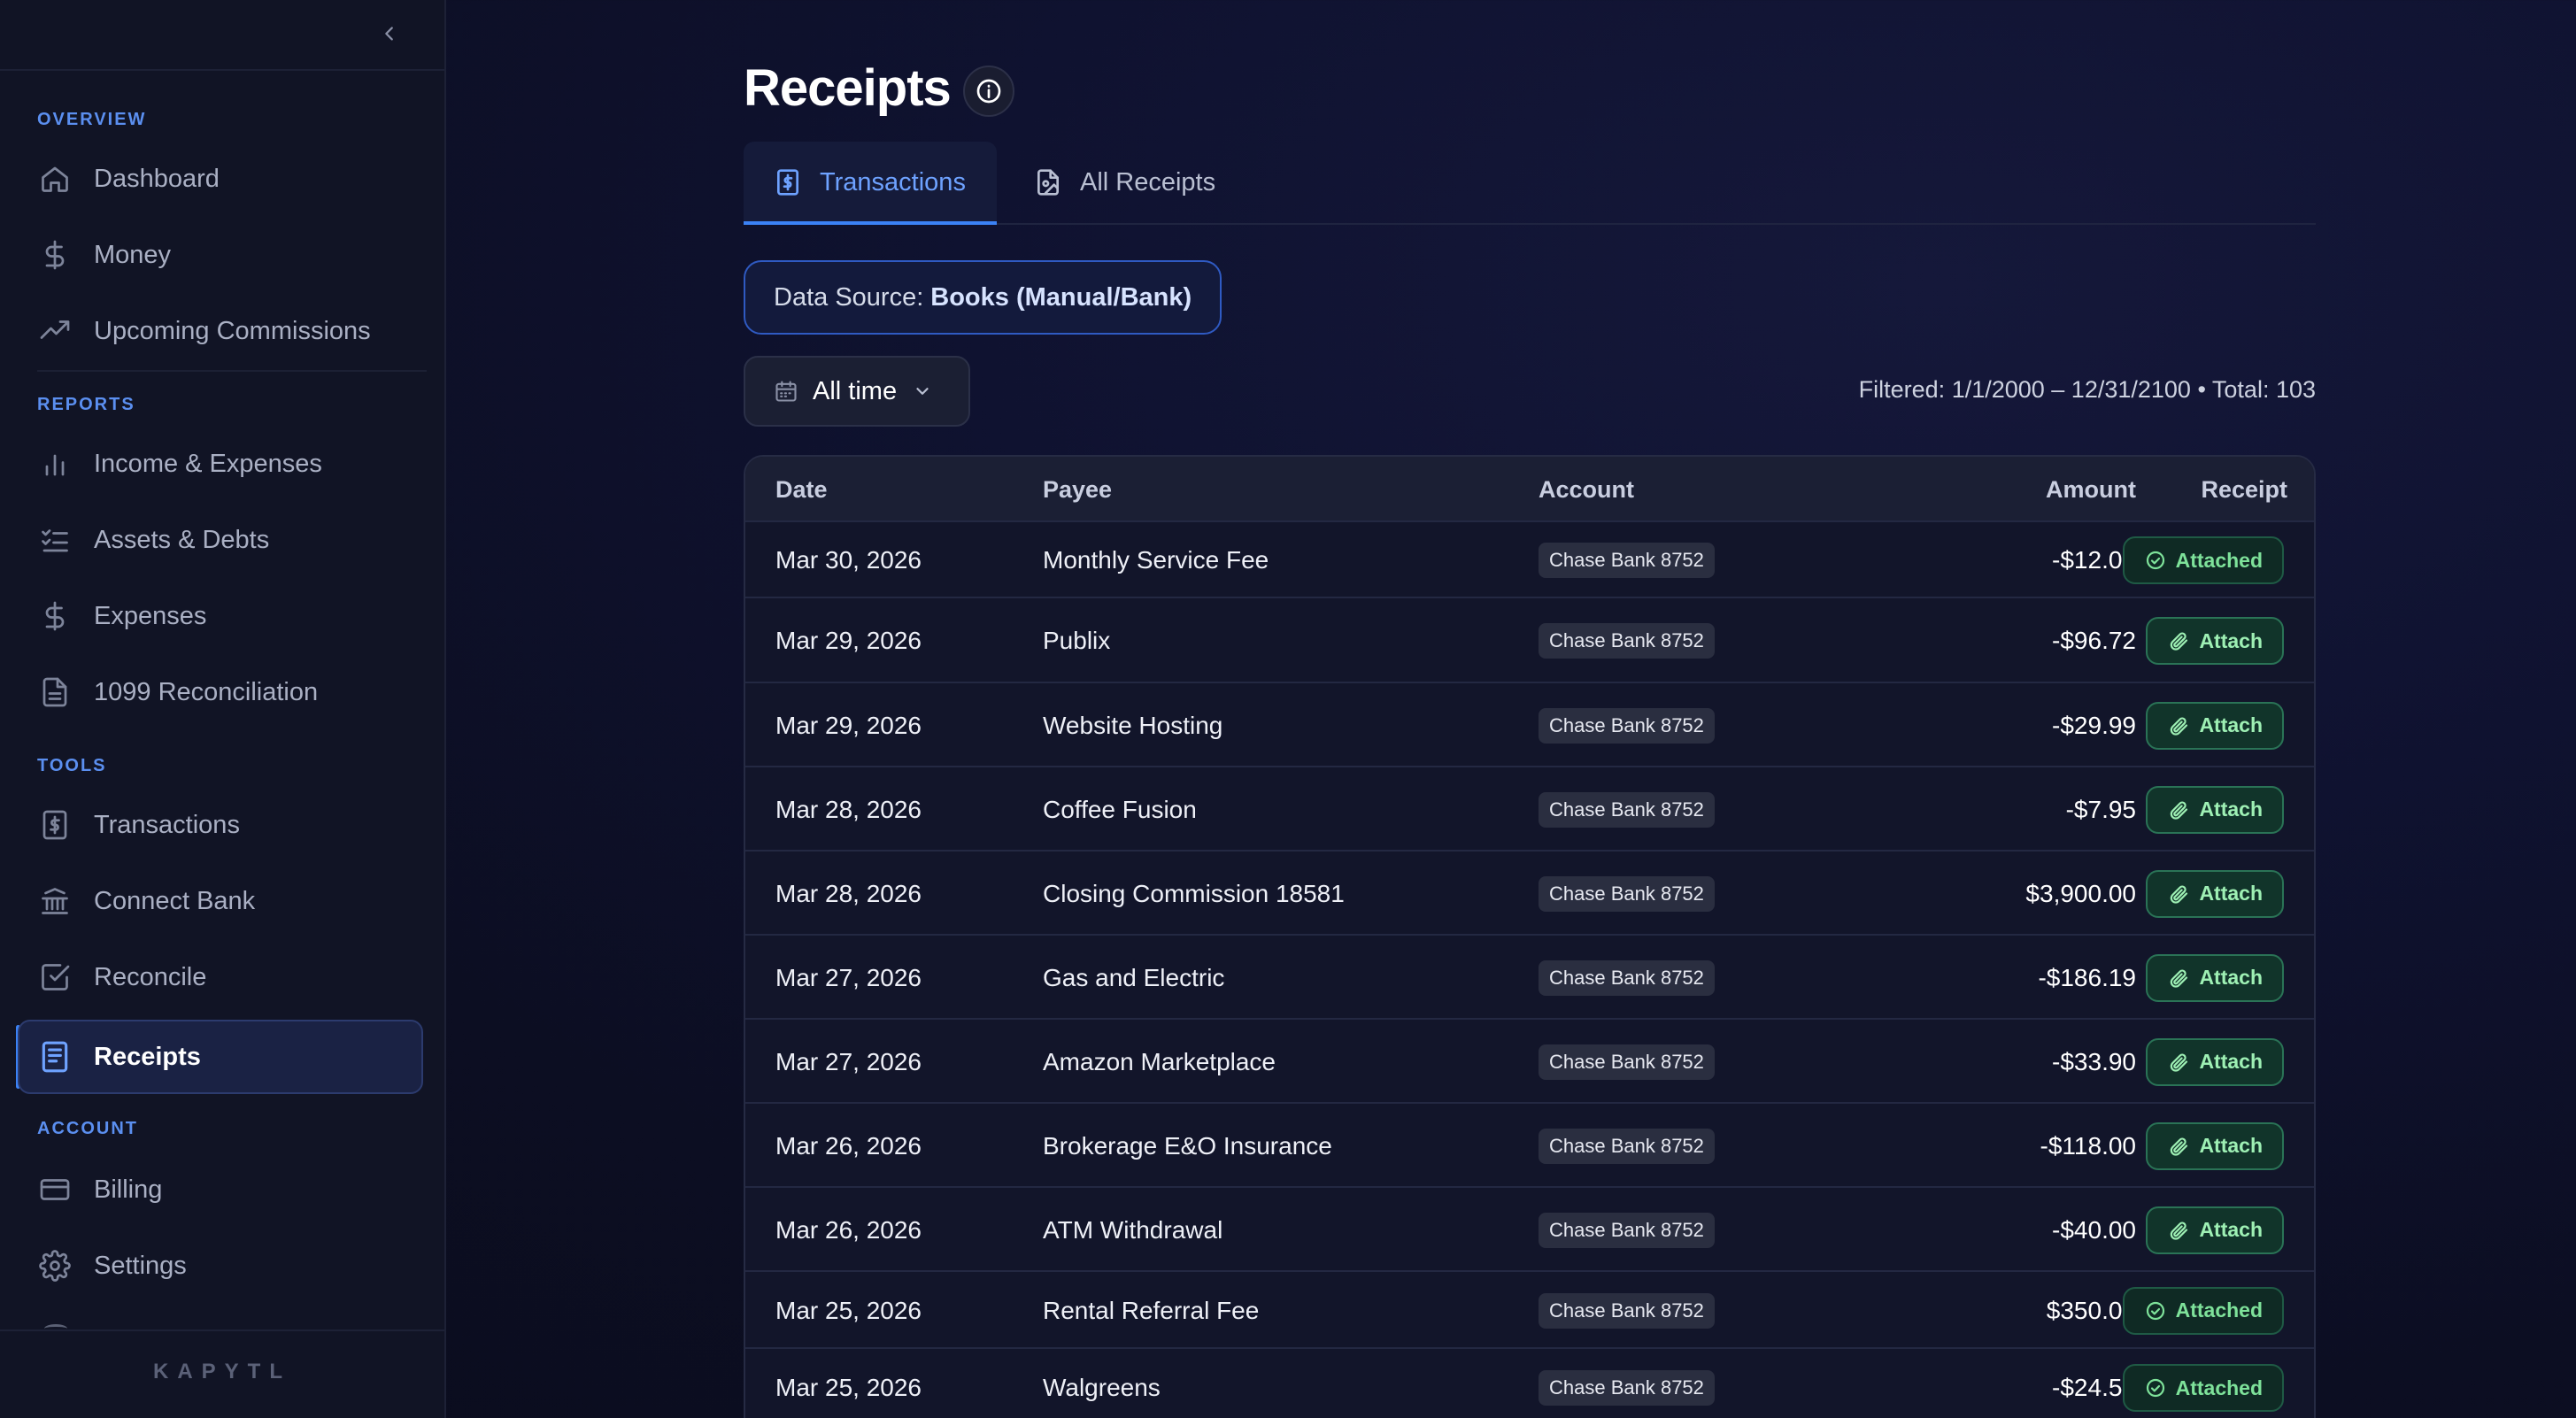 The image size is (2576, 1418). I want to click on cell-amount: -$7.95, so click(2100, 809).